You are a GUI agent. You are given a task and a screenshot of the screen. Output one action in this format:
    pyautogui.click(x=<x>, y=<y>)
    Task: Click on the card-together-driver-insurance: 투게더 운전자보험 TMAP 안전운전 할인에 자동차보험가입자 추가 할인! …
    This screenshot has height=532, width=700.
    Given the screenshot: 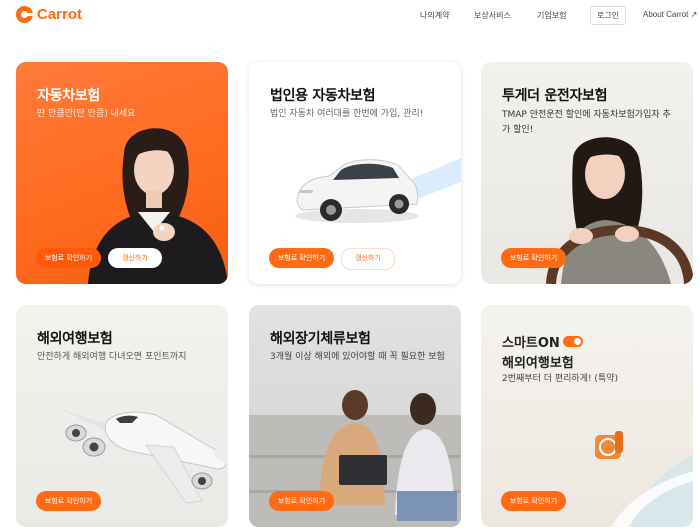 What is the action you would take?
    pyautogui.click(x=587, y=173)
    